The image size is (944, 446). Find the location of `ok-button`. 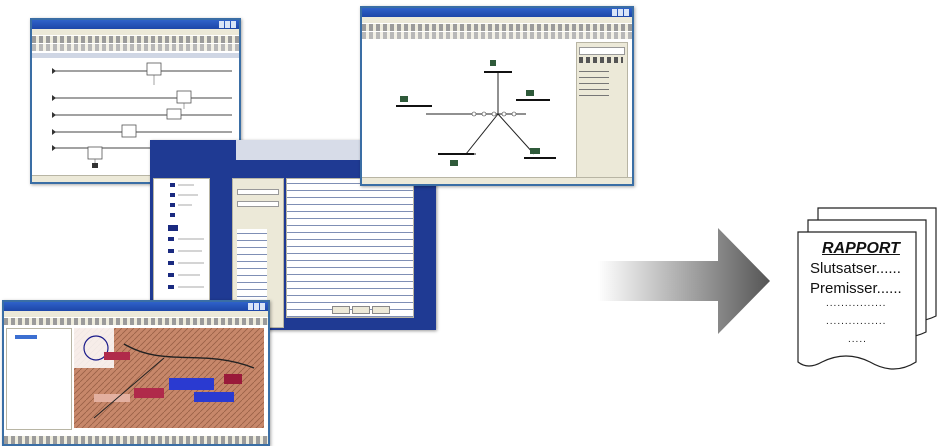

ok-button is located at coordinates (341, 310).